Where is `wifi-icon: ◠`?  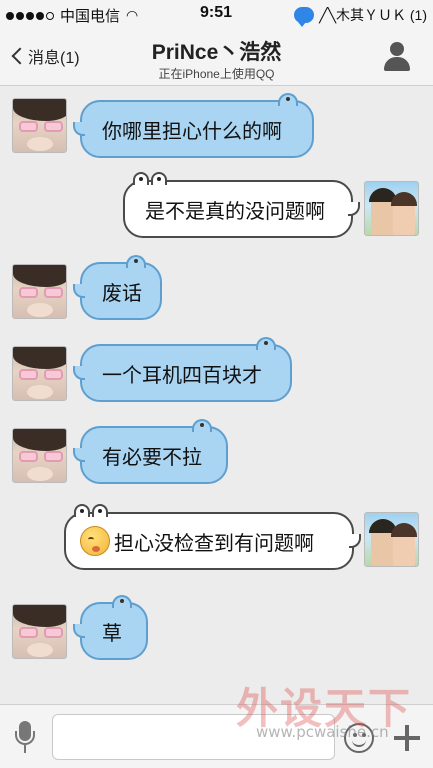 wifi-icon: ◠ is located at coordinates (132, 15).